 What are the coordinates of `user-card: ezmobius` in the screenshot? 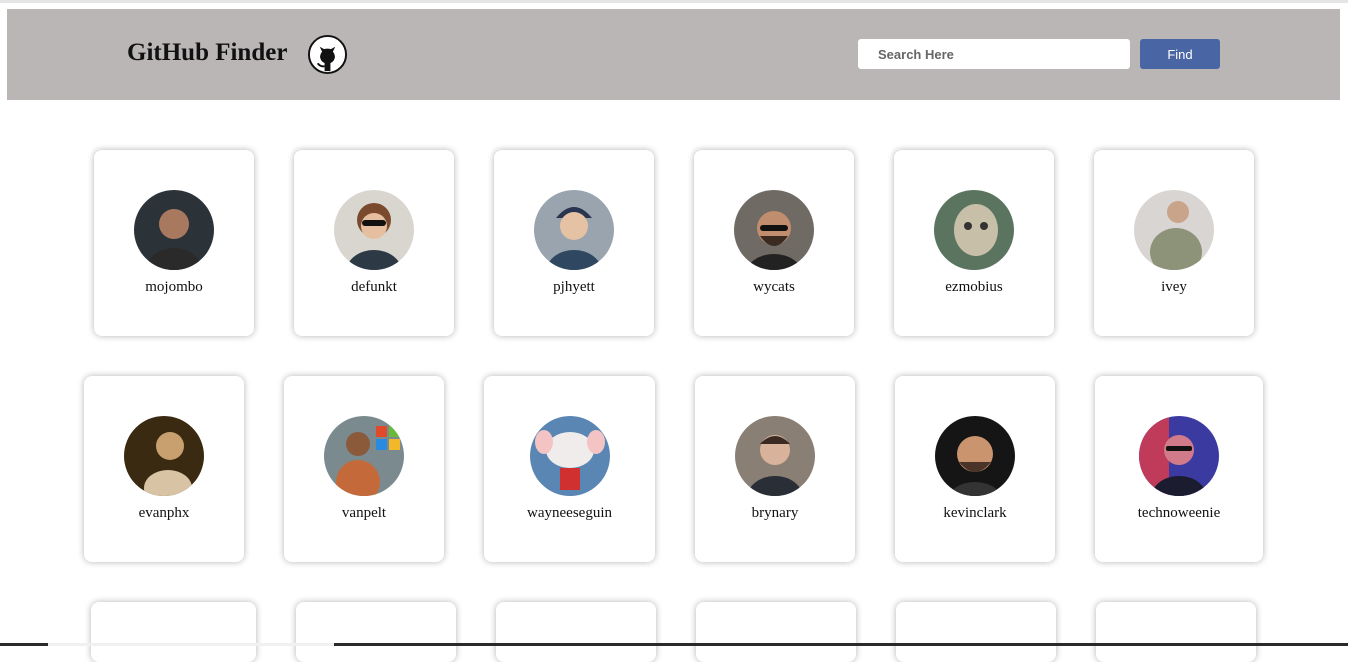 It's located at (974, 243).